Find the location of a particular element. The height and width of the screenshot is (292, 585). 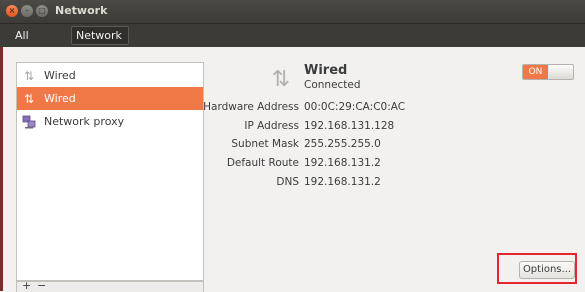

subnet-mask-value: 255.255.255.0 is located at coordinates (342, 144).